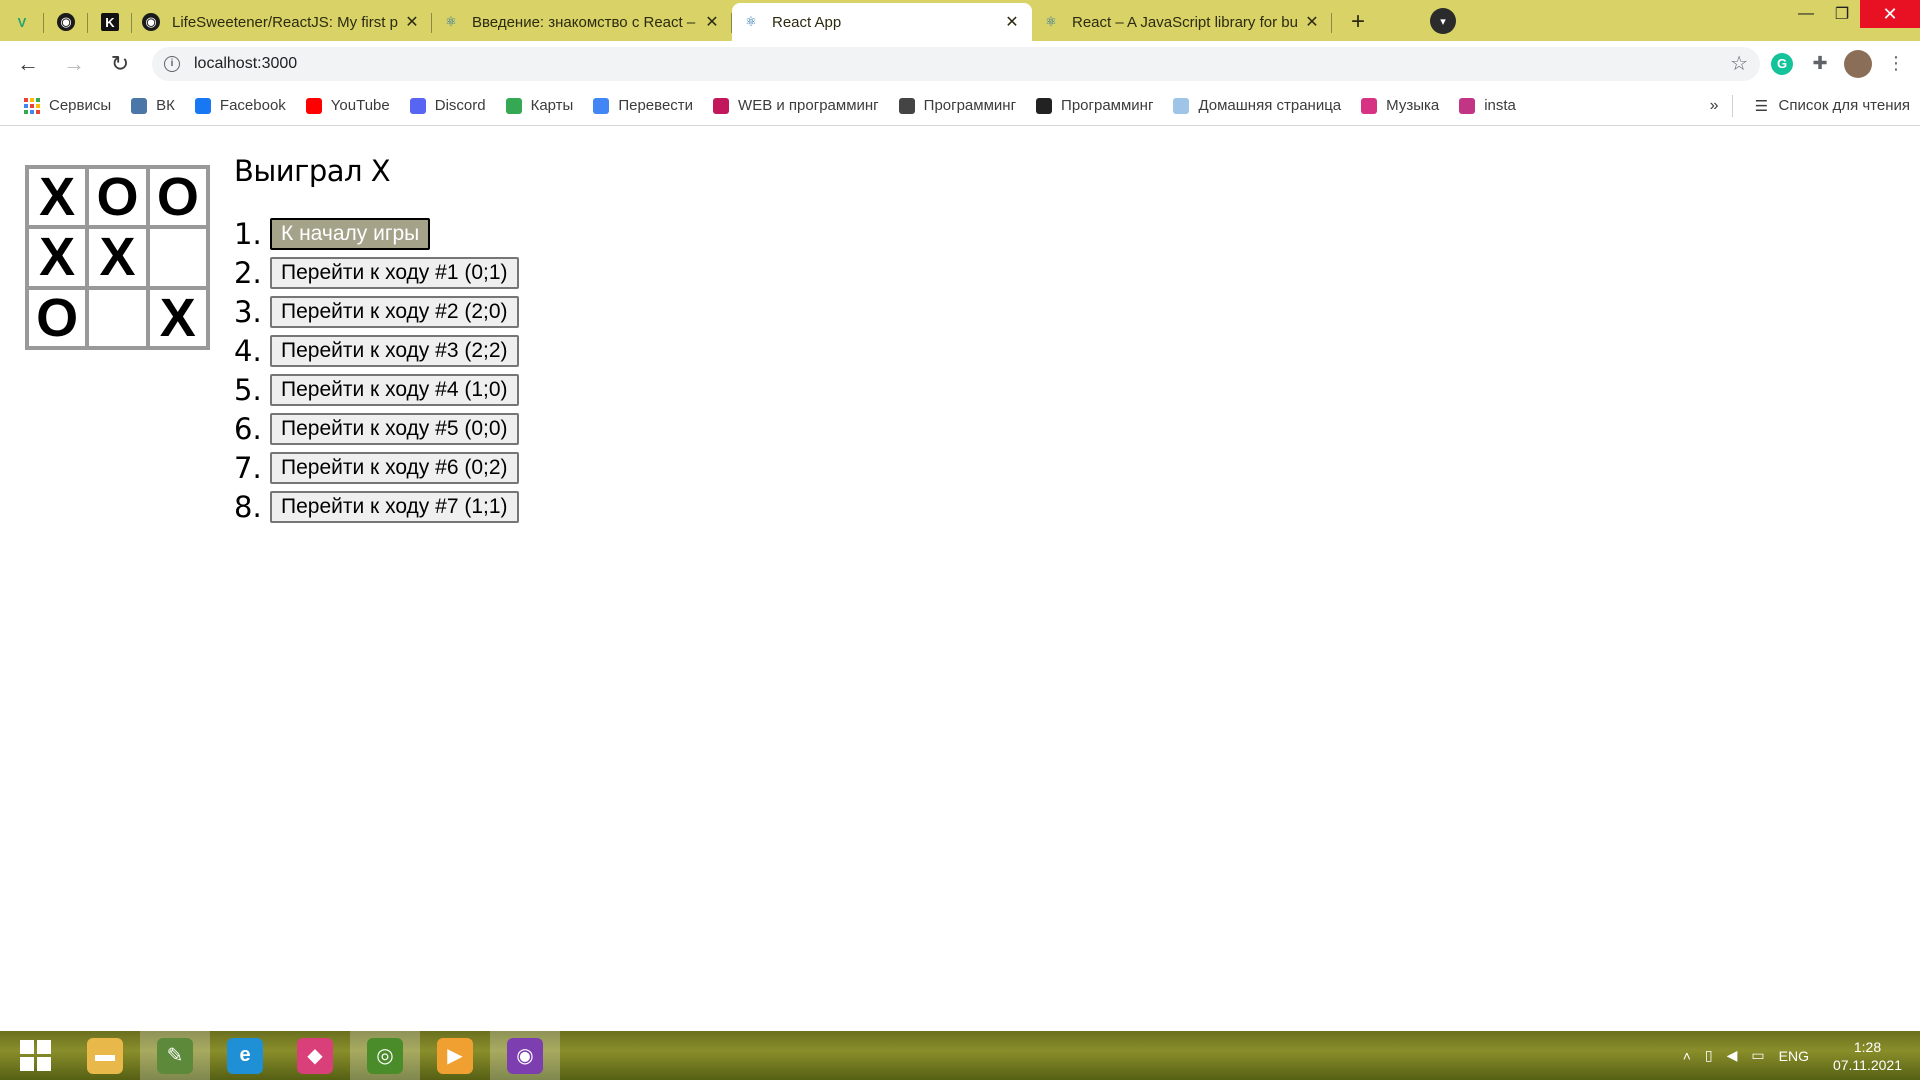 Image resolution: width=1920 pixels, height=1080 pixels. Describe the element at coordinates (394, 272) in the screenshot. I see `go-to-move-button: Перейти к ходу #1 (0;1)` at that location.